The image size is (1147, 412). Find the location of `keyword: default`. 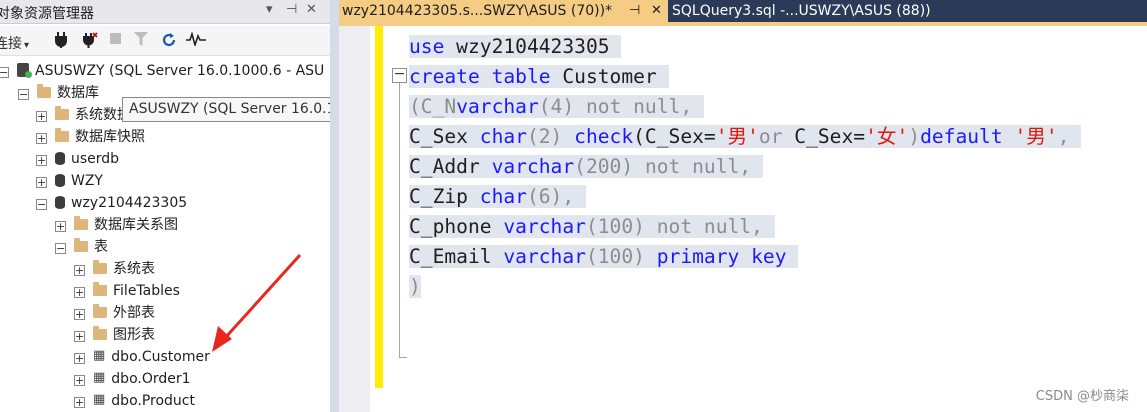

keyword: default is located at coordinates (961, 136).